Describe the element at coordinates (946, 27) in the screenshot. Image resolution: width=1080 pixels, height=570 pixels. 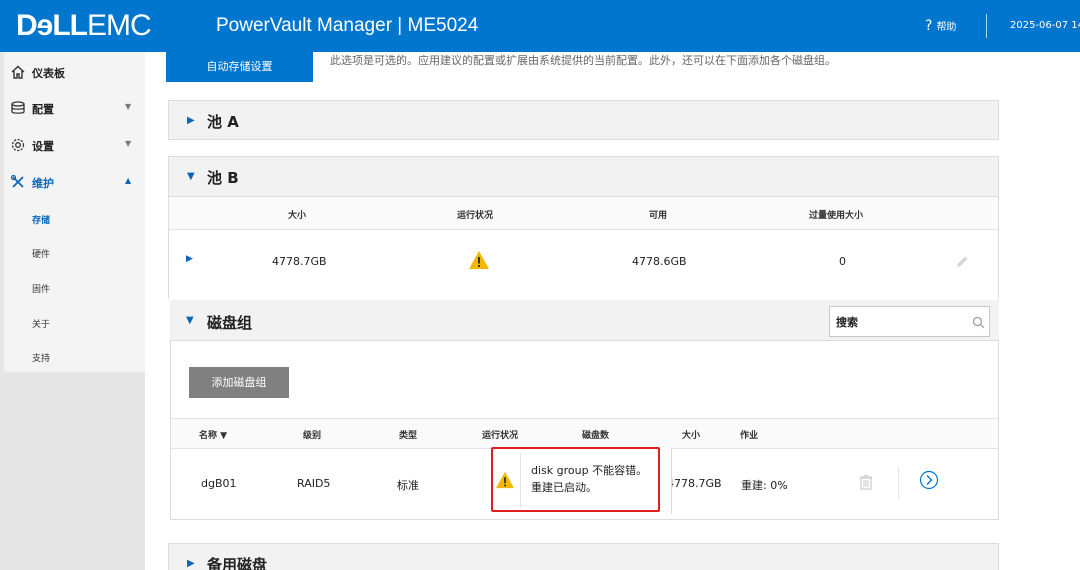
I see `help-label: 帮助` at that location.